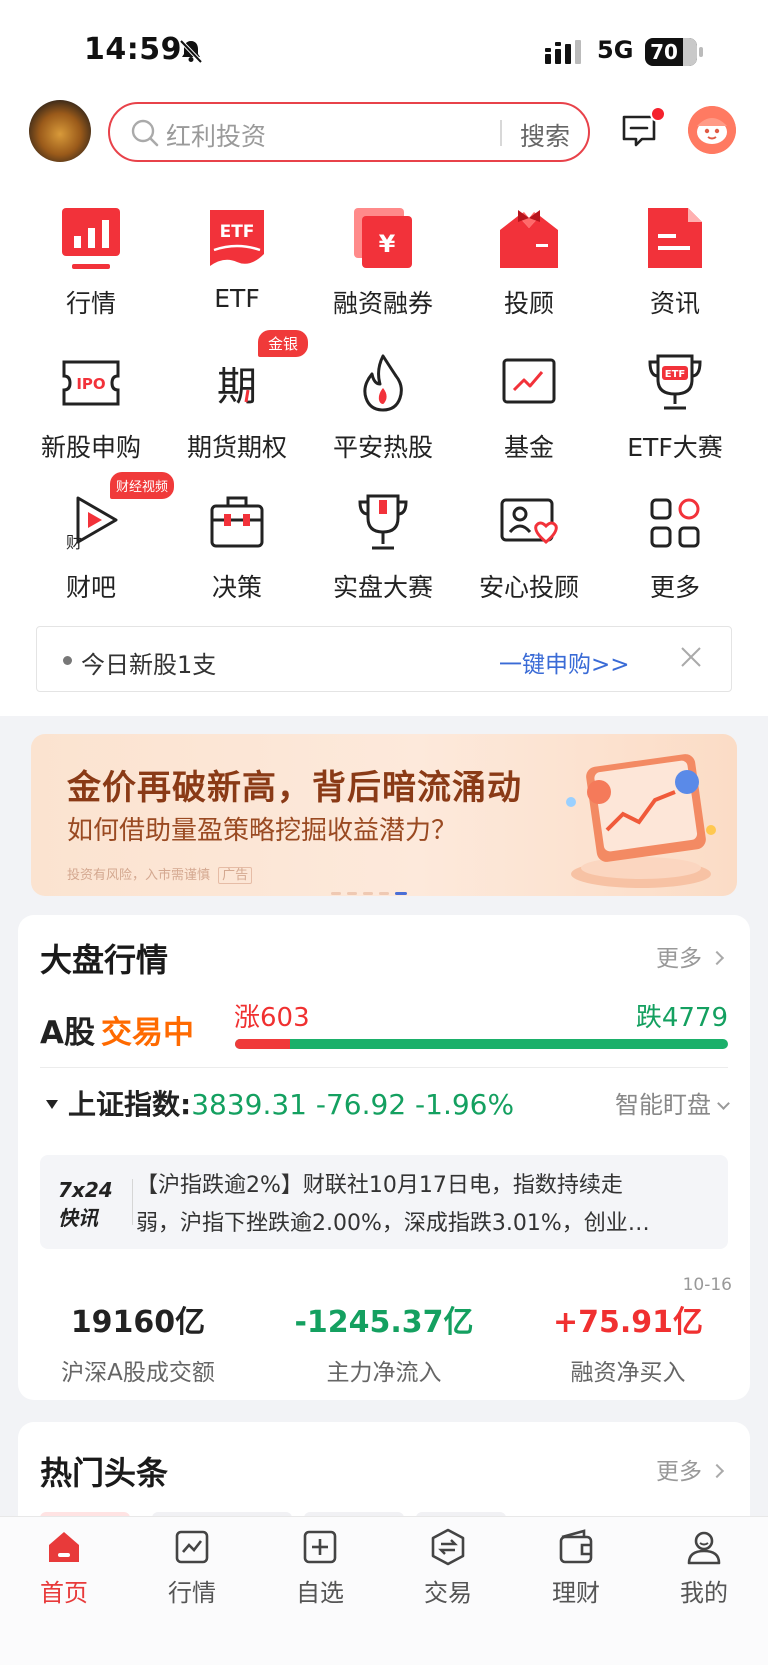 Image resolution: width=768 pixels, height=1665 pixels. What do you see at coordinates (545, 135) in the screenshot?
I see `search-button: 搜索` at bounding box center [545, 135].